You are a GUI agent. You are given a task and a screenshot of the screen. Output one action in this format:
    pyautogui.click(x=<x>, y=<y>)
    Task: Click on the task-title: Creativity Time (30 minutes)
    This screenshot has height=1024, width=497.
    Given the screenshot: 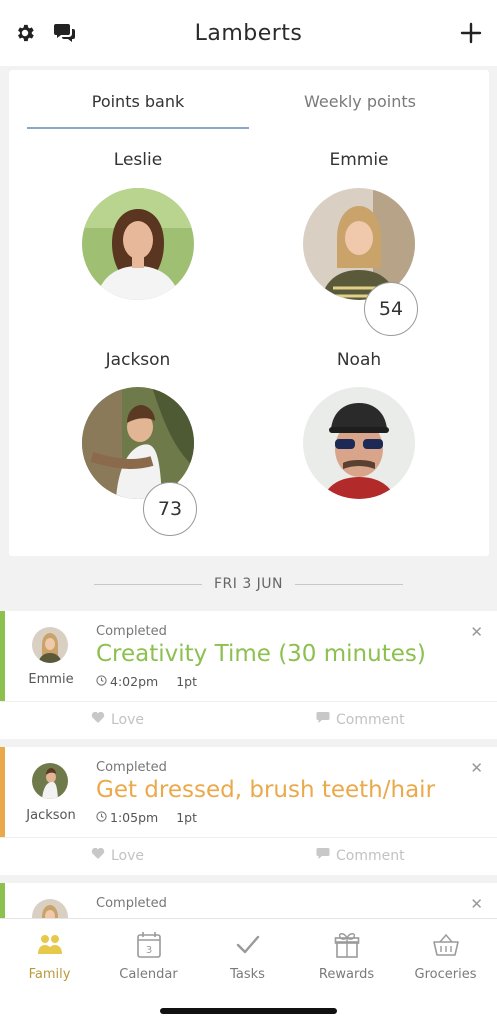 What is the action you would take?
    pyautogui.click(x=261, y=654)
    